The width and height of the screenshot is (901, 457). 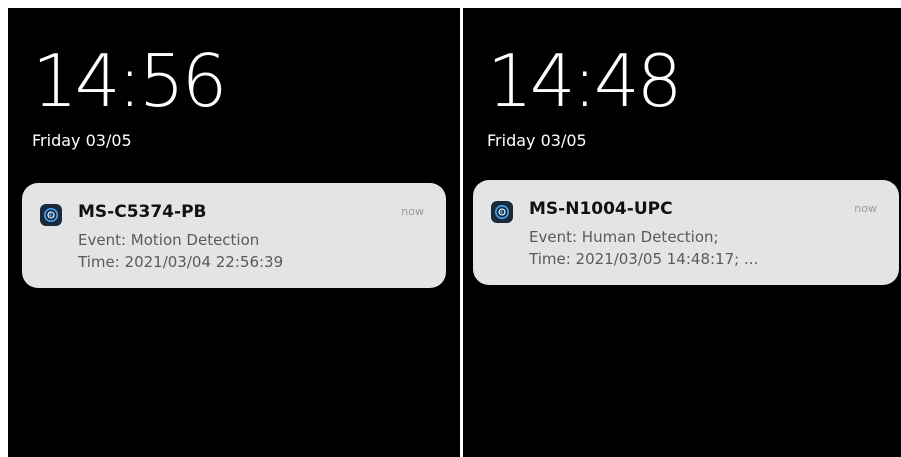 I want to click on notification-event-text: Event: Human Detection;, so click(x=624, y=237).